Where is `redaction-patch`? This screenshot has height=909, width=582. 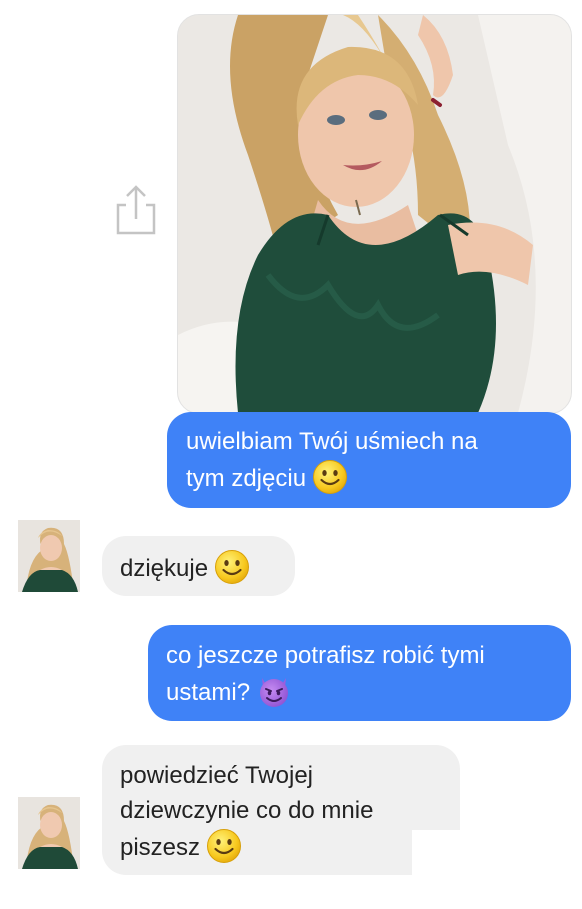 redaction-patch is located at coordinates (442, 855).